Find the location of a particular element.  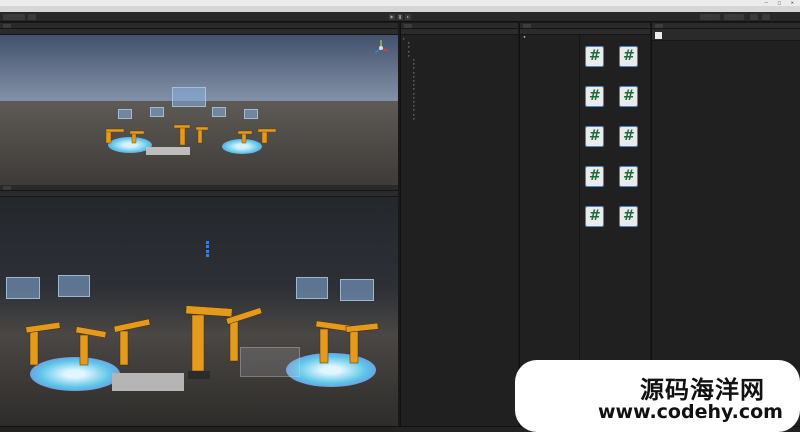

scene-robots is located at coordinates (191, 135).